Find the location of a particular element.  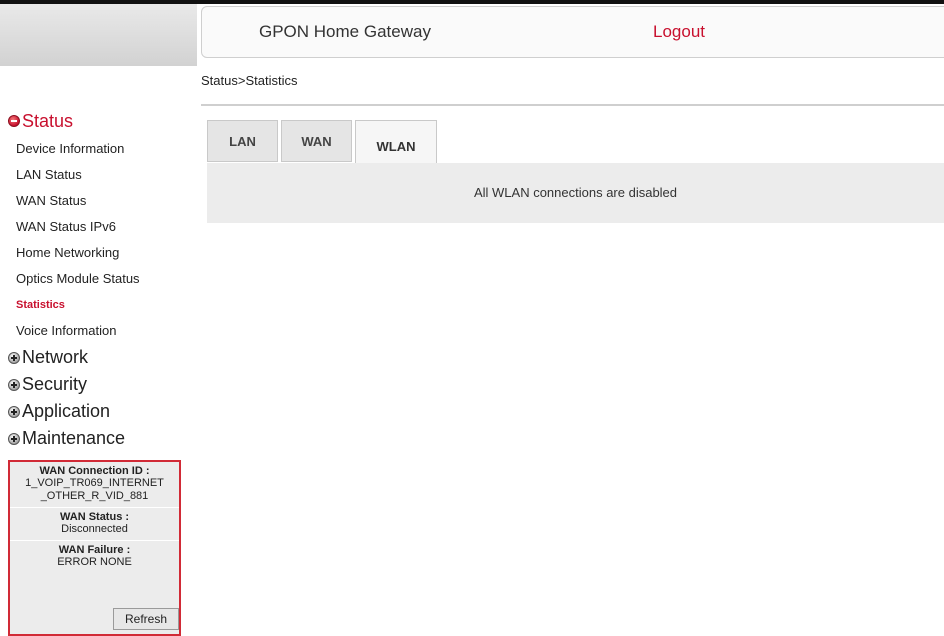

sidebar-item-home-networking: Home Networking is located at coordinates (98, 253).